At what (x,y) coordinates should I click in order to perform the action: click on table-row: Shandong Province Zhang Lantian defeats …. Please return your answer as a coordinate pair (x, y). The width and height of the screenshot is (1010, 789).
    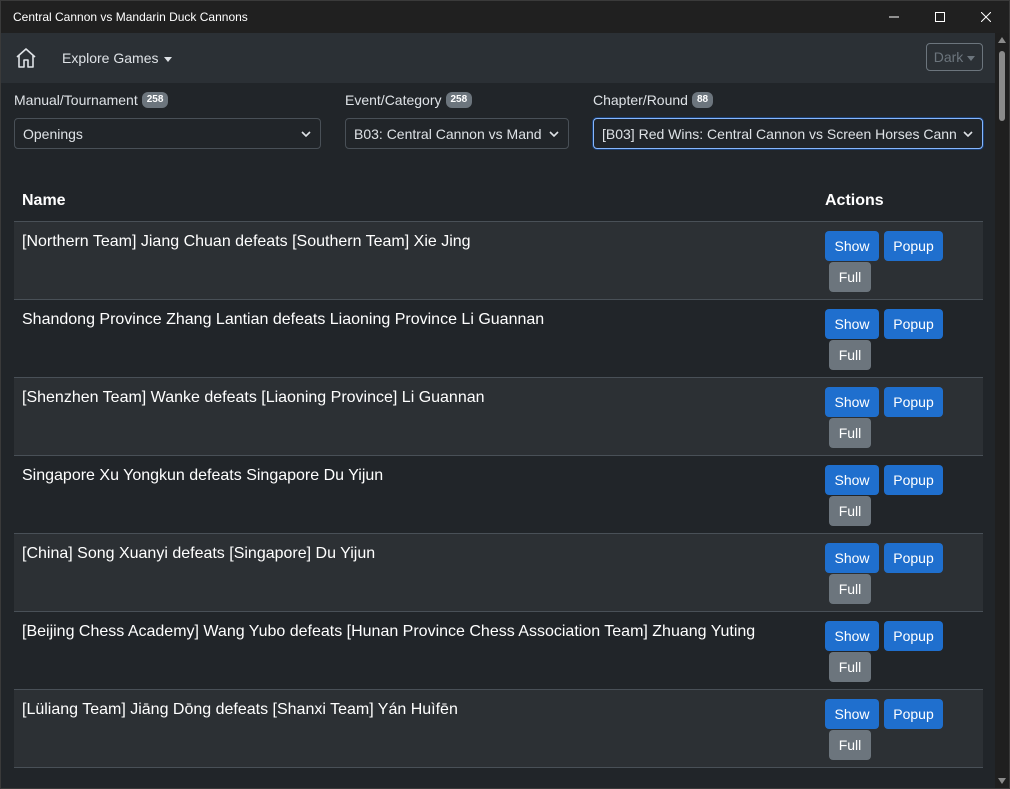
    Looking at the image, I should click on (498, 339).